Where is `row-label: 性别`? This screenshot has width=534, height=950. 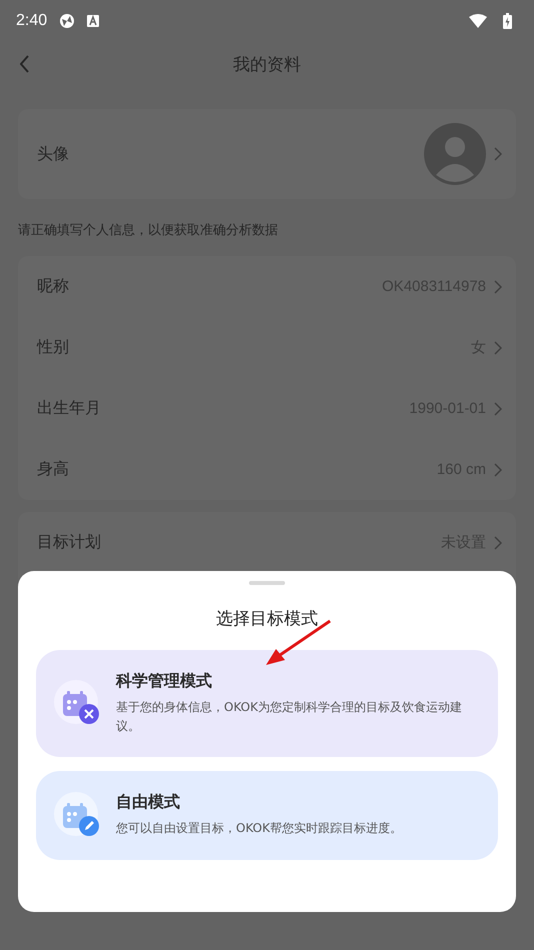
row-label: 性别 is located at coordinates (53, 347).